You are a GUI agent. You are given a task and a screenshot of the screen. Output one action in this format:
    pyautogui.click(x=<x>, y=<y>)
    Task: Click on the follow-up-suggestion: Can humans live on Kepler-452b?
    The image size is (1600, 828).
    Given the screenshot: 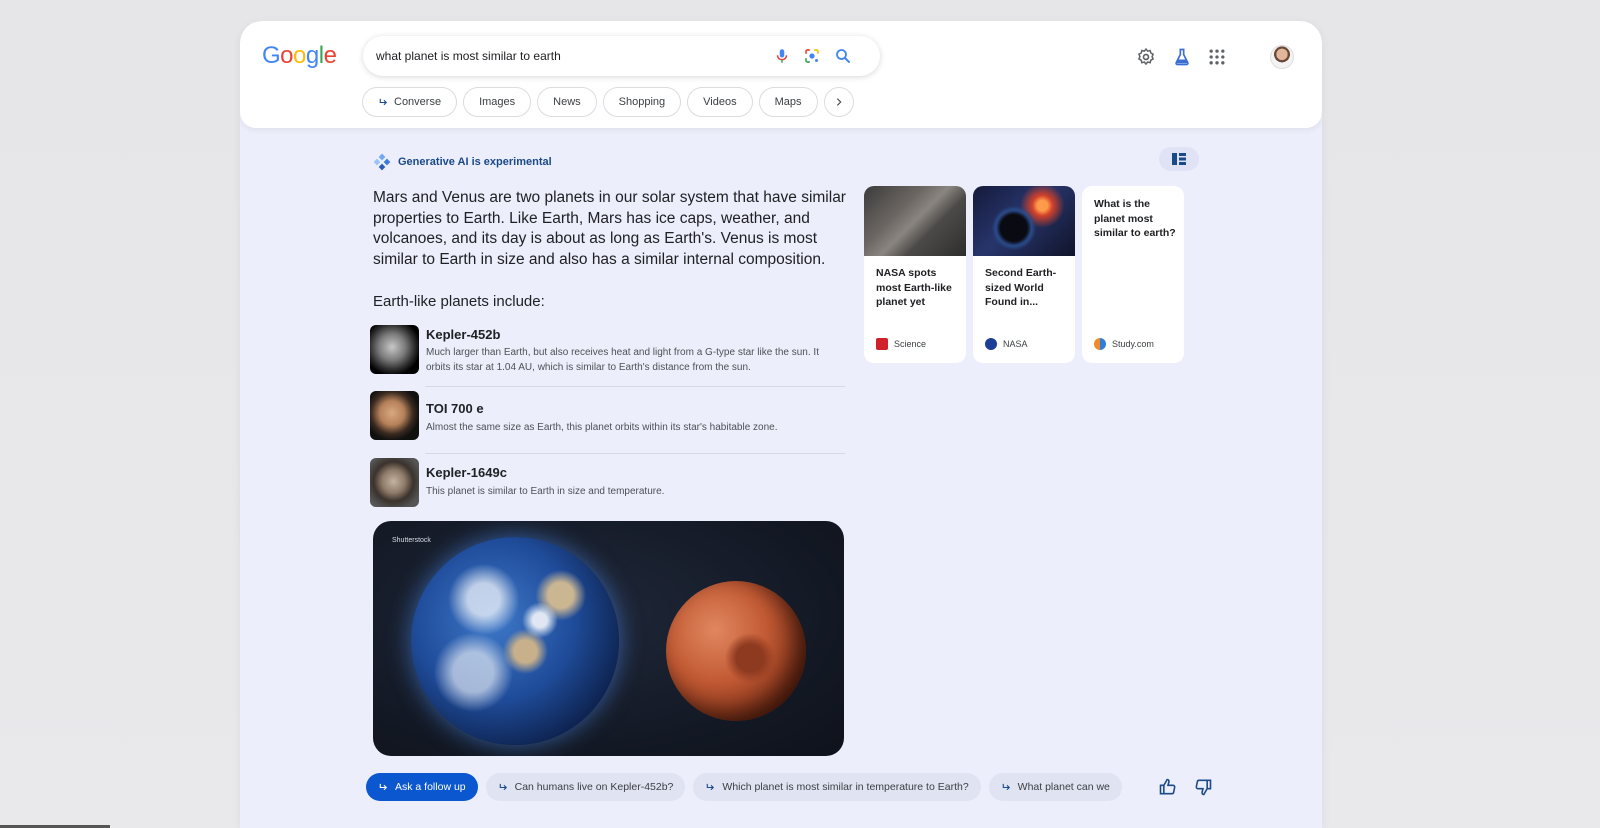 What is the action you would take?
    pyautogui.click(x=585, y=787)
    